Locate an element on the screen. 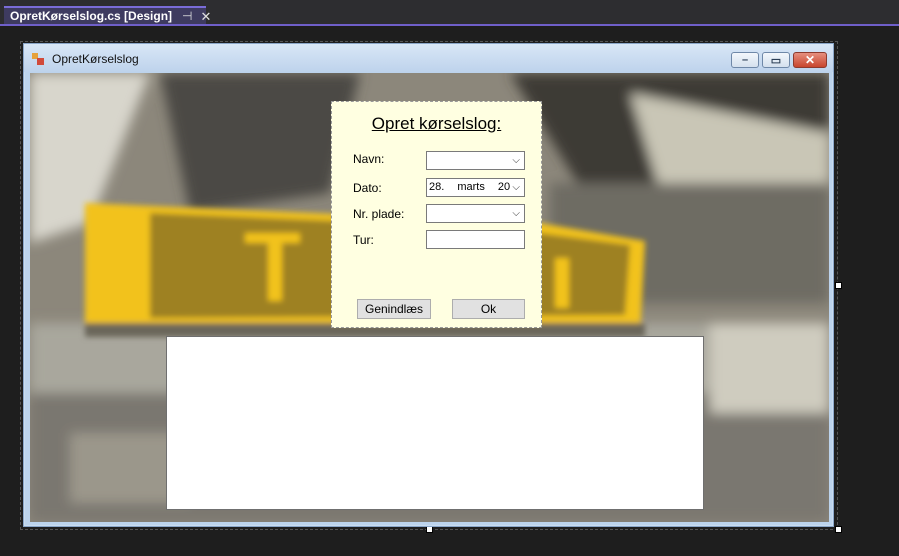  document-tab-title: OpretKørselslog.cs [Design] is located at coordinates (91, 16).